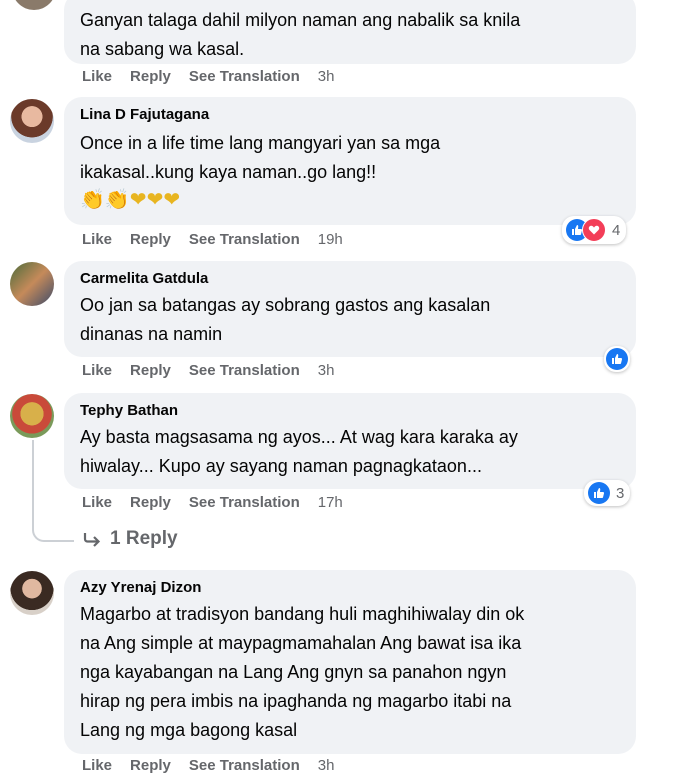 This screenshot has width=696, height=777. Describe the element at coordinates (351, 411) in the screenshot. I see `comment-author: Tephy Bathan` at that location.